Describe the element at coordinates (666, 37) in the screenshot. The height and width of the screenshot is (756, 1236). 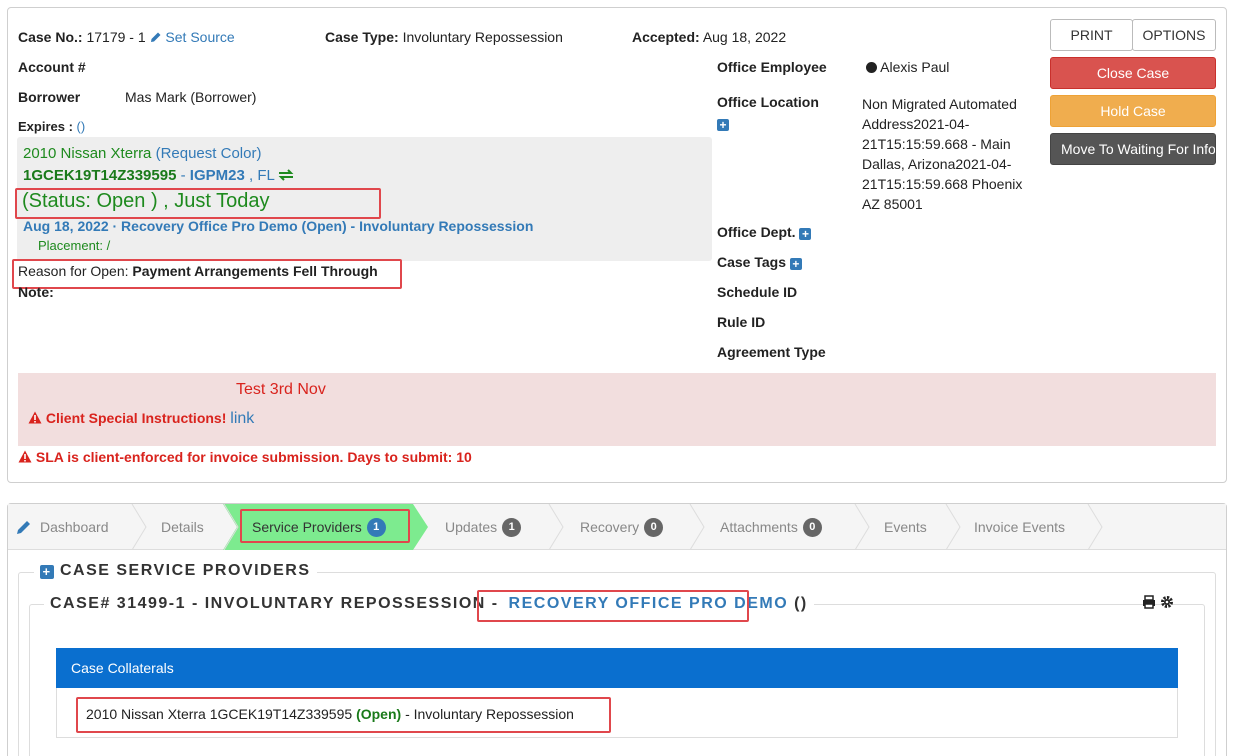
I see `accepted-label: Accepted:` at that location.